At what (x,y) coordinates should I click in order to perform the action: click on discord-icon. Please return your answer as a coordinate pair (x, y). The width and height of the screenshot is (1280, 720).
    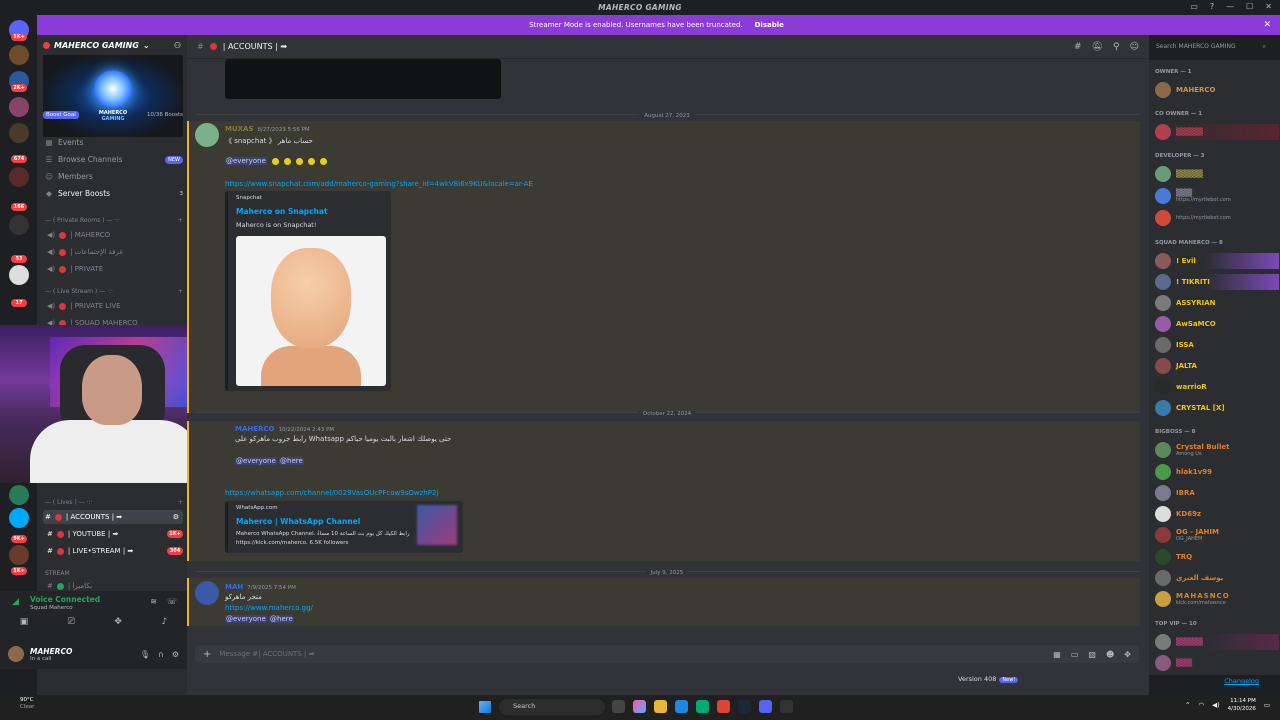
    Looking at the image, I should click on (765, 706).